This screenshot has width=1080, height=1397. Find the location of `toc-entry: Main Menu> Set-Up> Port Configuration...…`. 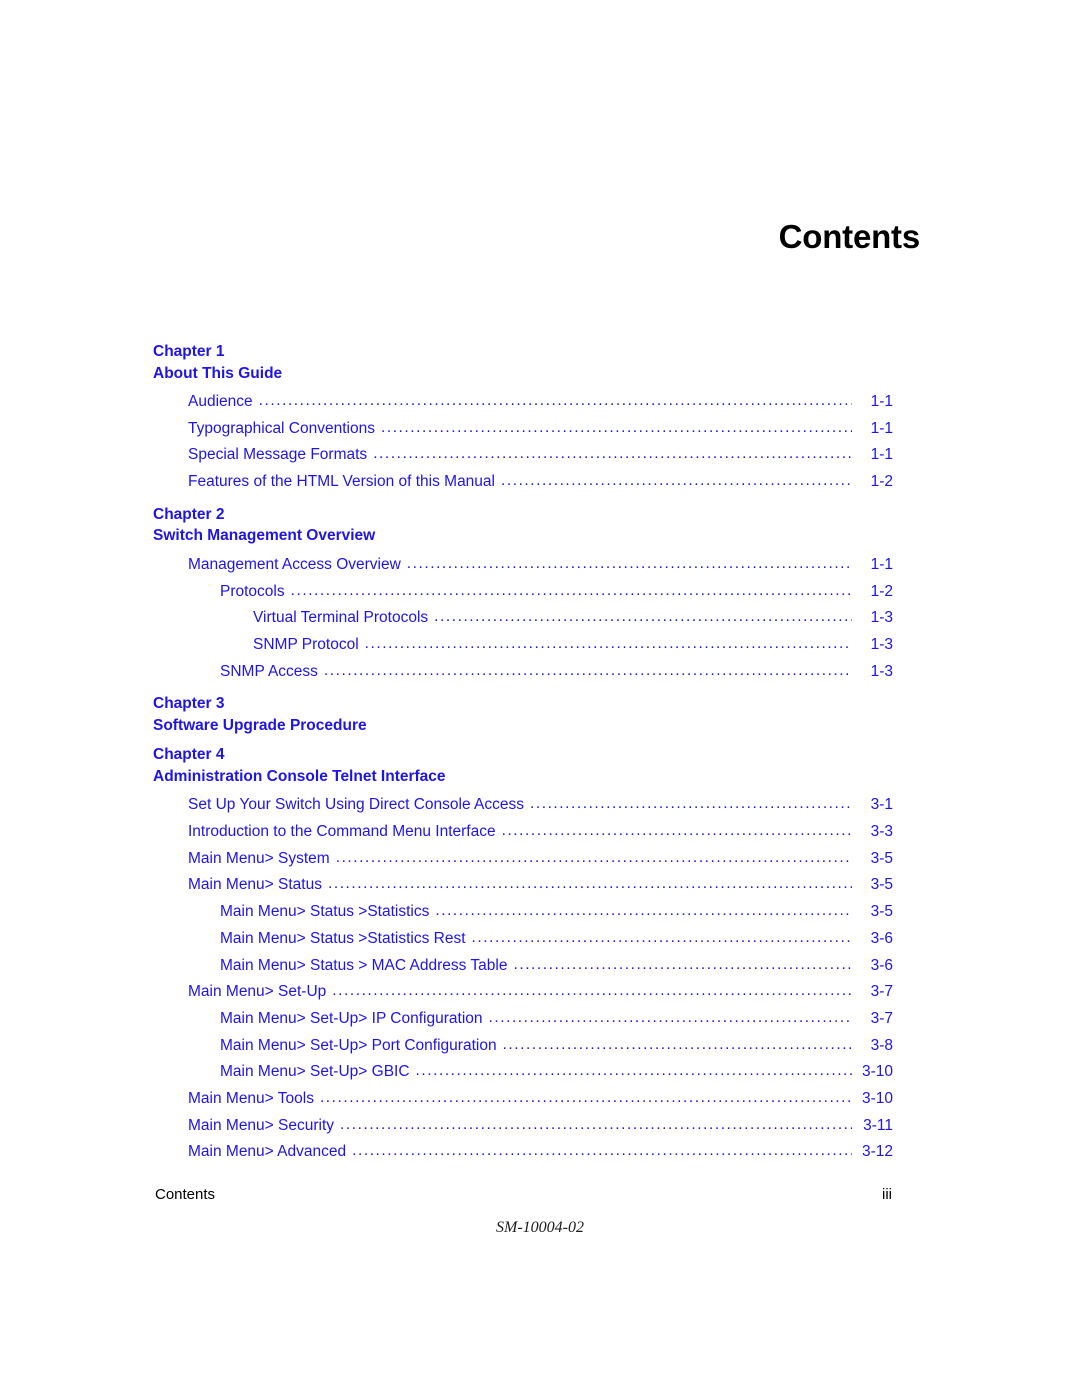

toc-entry: Main Menu> Set-Up> Port Configuration...… is located at coordinates (523, 1046).